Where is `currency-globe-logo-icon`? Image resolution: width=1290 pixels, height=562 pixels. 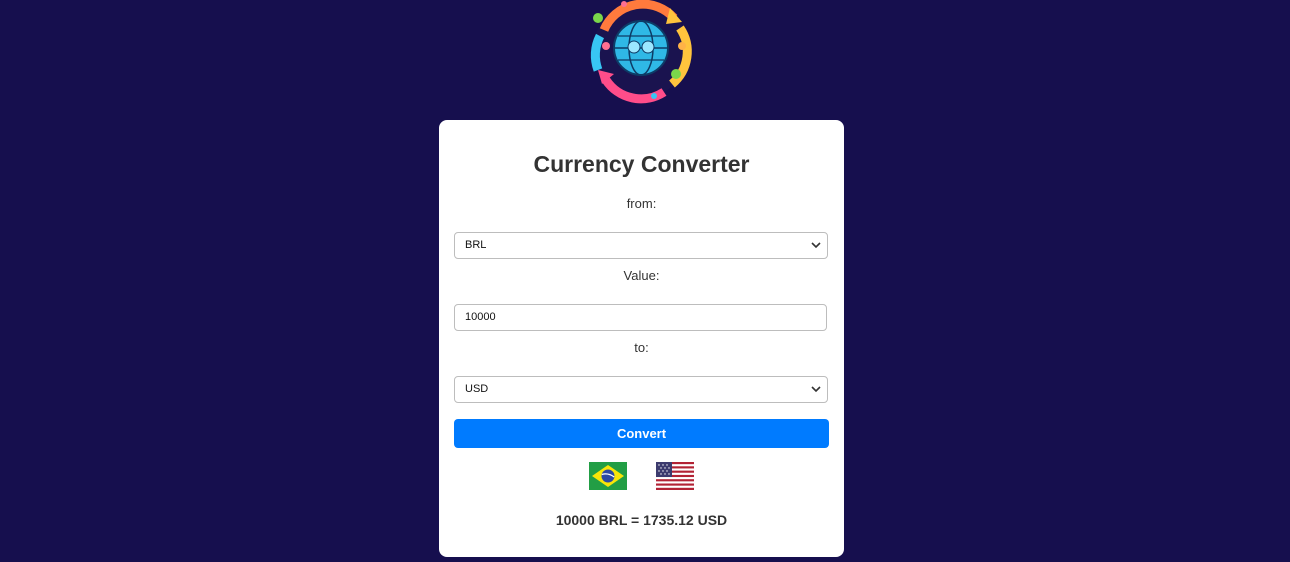
currency-globe-logo-icon is located at coordinates (641, 52).